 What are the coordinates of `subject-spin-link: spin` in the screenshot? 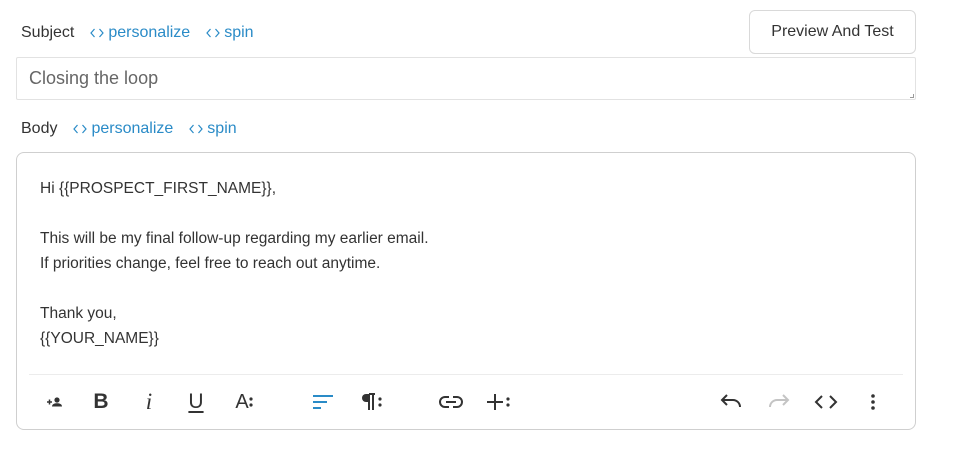 It's located at (230, 33).